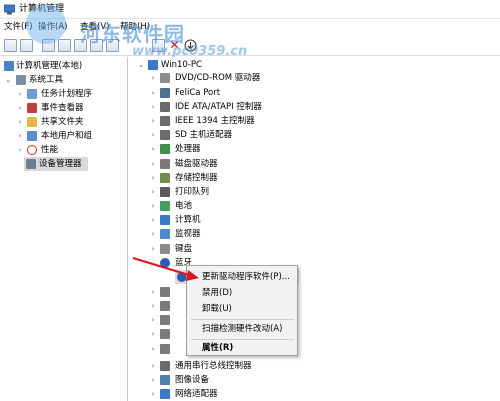  What do you see at coordinates (299, 135) in the screenshot?
I see `device-category: › SD 主机适配器` at bounding box center [299, 135].